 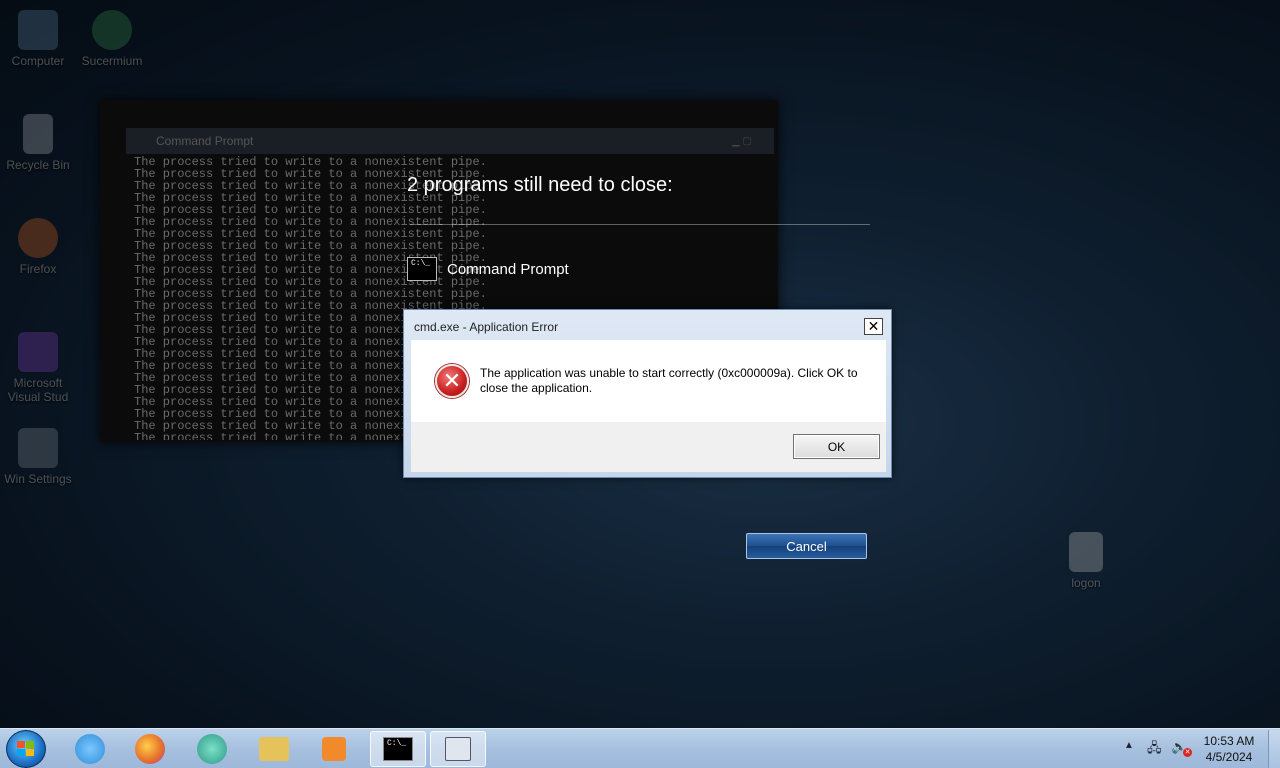 I want to click on taskbar-app, so click(x=212, y=749).